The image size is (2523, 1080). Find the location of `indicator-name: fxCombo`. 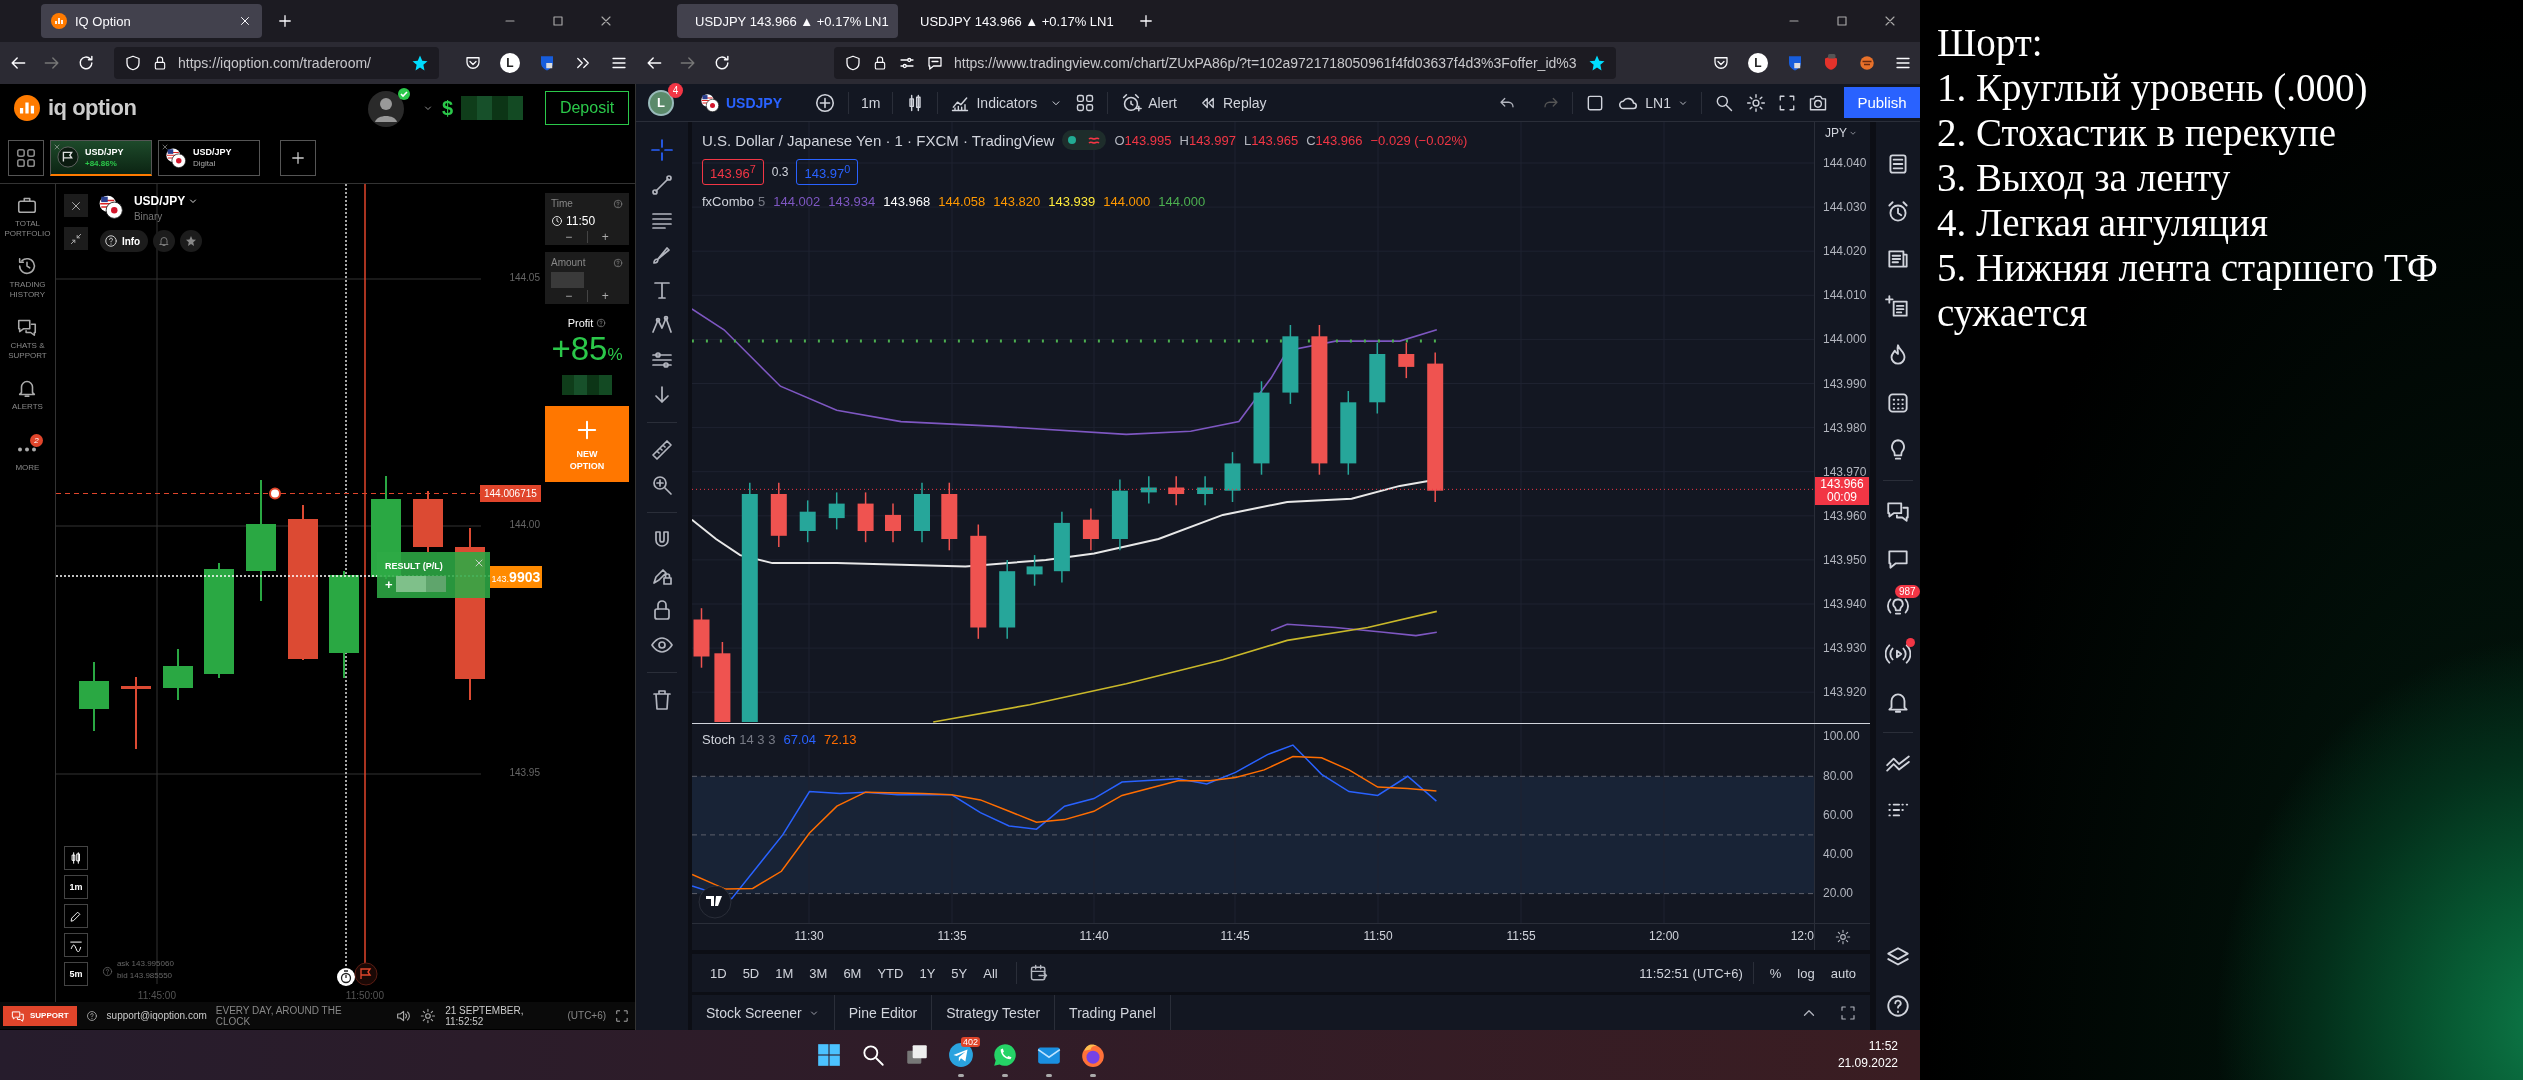

indicator-name: fxCombo is located at coordinates (728, 202).